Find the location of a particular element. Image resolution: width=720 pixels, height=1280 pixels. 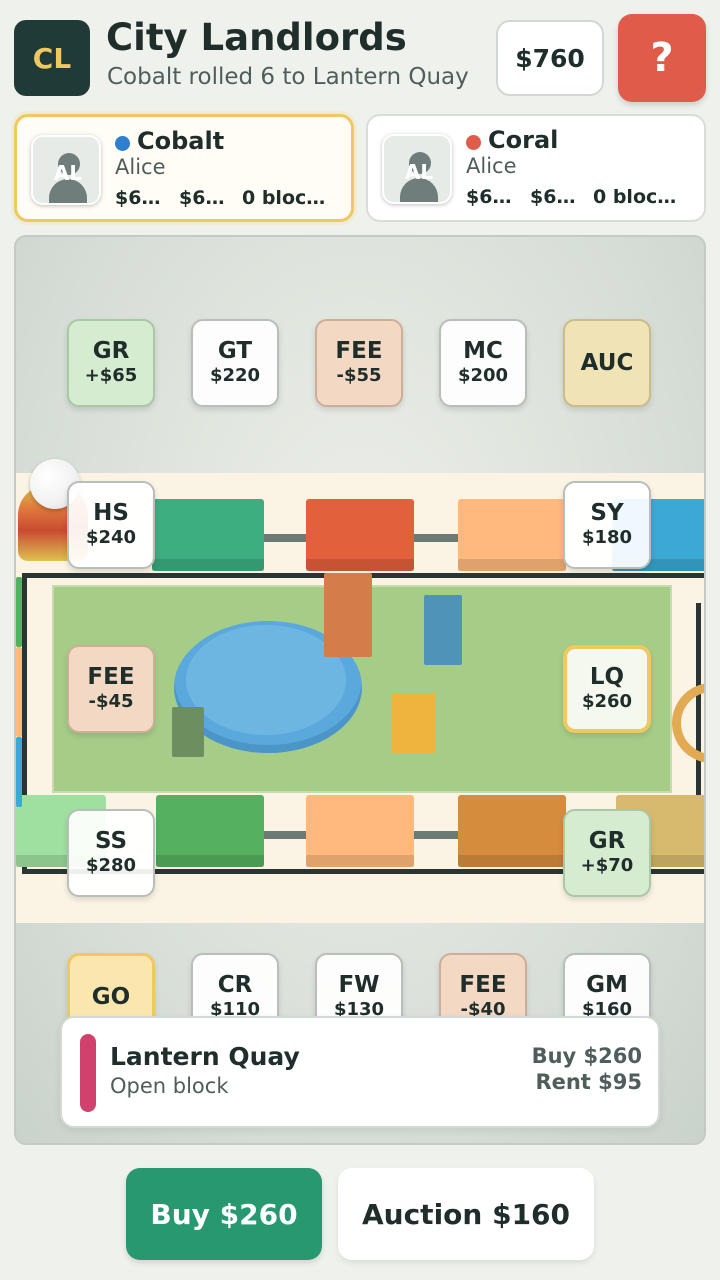

property-status: Open block is located at coordinates (169, 1086).